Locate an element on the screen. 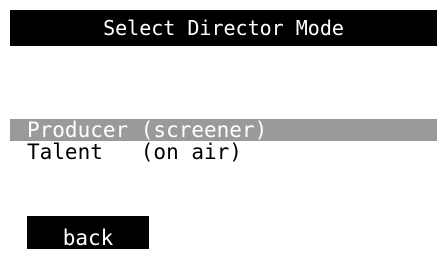 The image size is (447, 260). back-button: back is located at coordinates (88, 233).